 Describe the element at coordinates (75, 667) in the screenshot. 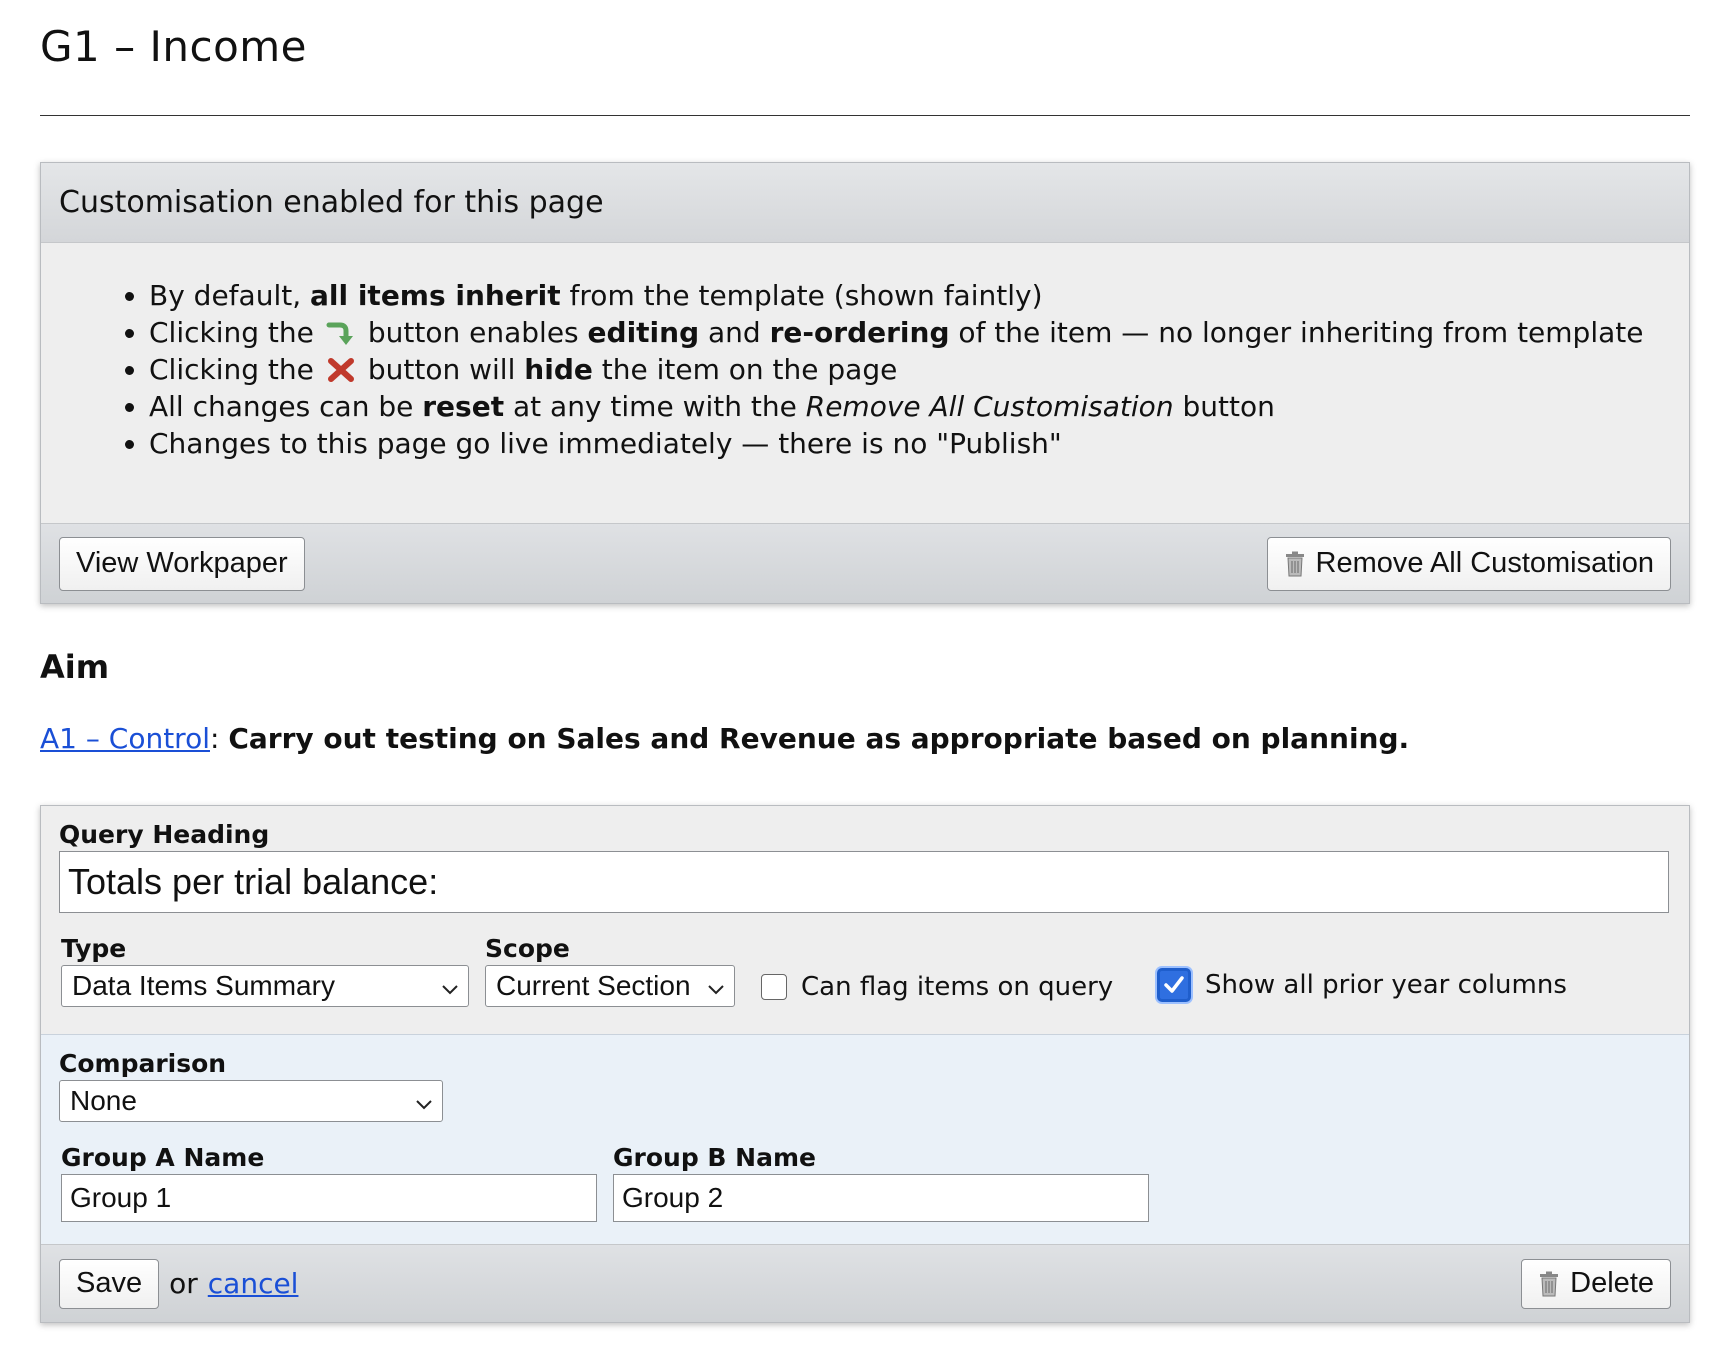

I see `aim-heading: Aim` at that location.